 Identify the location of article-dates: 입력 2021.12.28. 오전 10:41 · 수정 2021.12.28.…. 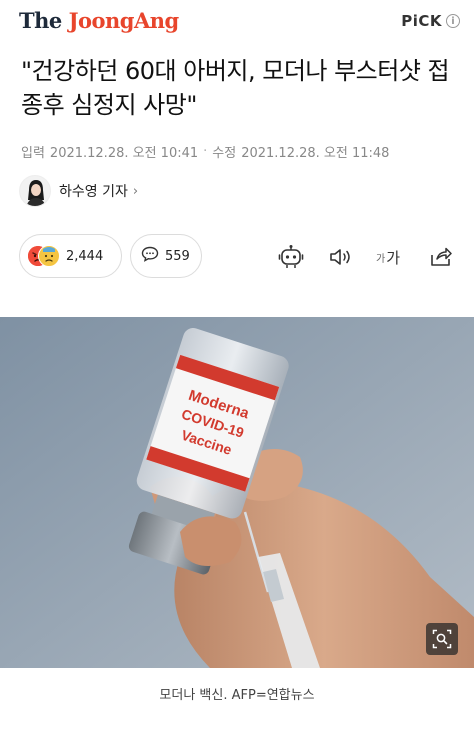
(205, 151).